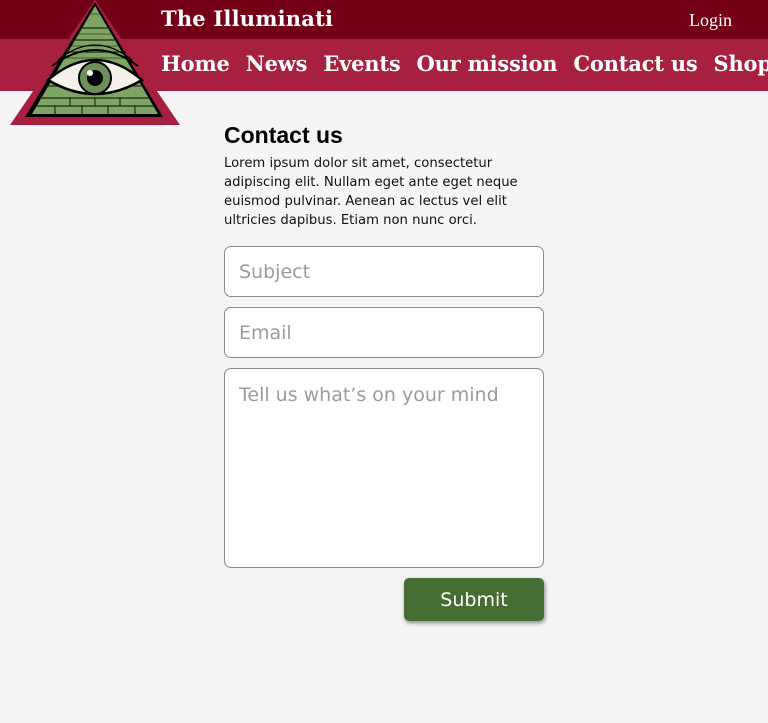 The image size is (768, 723). Describe the element at coordinates (384, 271) in the screenshot. I see `subject-input` at that location.